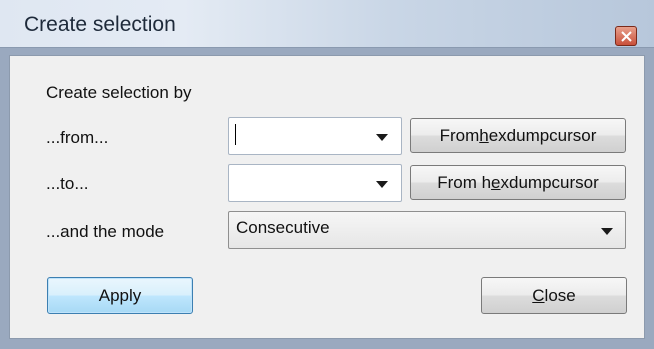 The image size is (654, 349). I want to click on close-button: Close, so click(554, 295).